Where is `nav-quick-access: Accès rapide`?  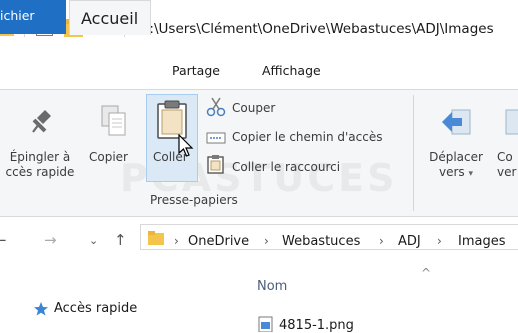
nav-quick-access: Accès rapide is located at coordinates (95, 308).